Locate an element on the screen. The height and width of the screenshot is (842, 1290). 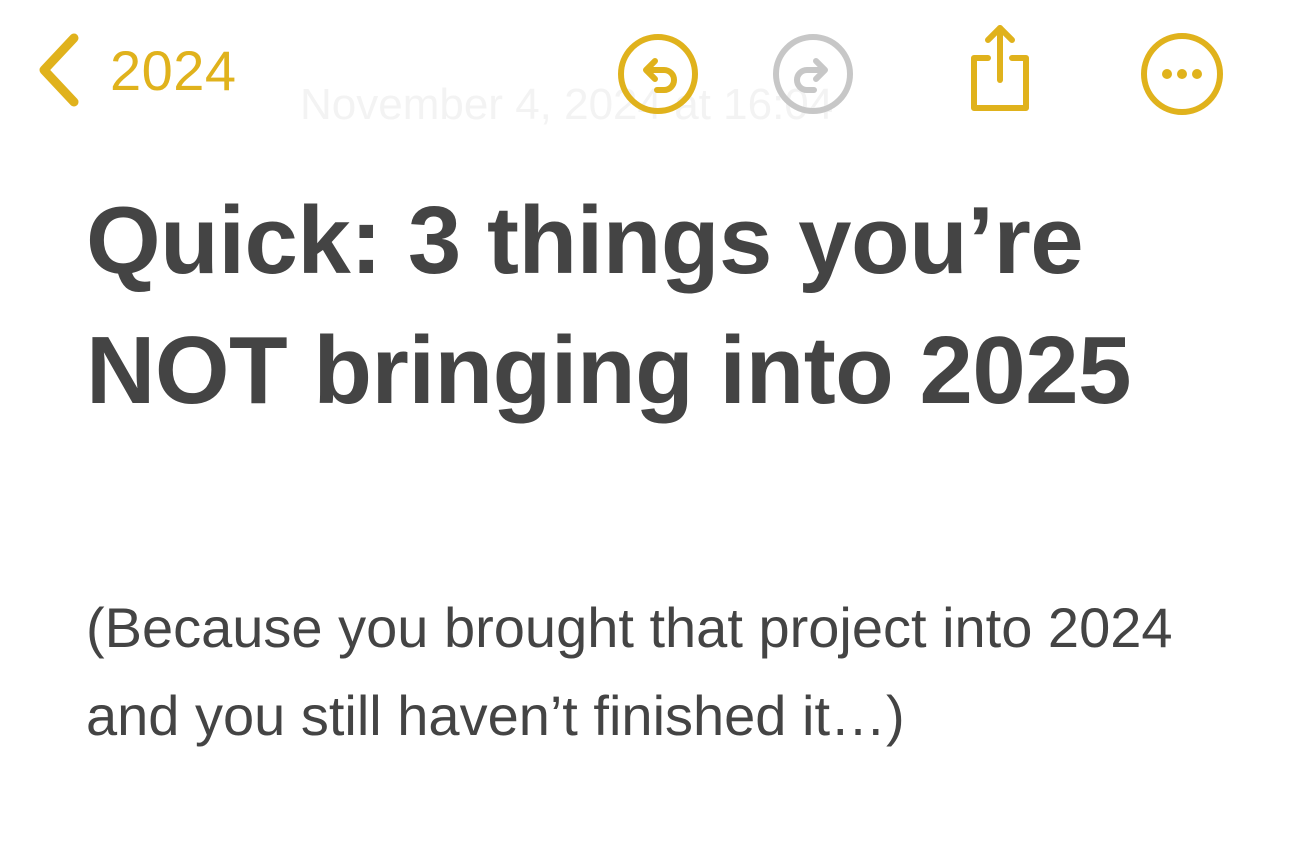
ellipsis-circle-icon is located at coordinates (1182, 74).